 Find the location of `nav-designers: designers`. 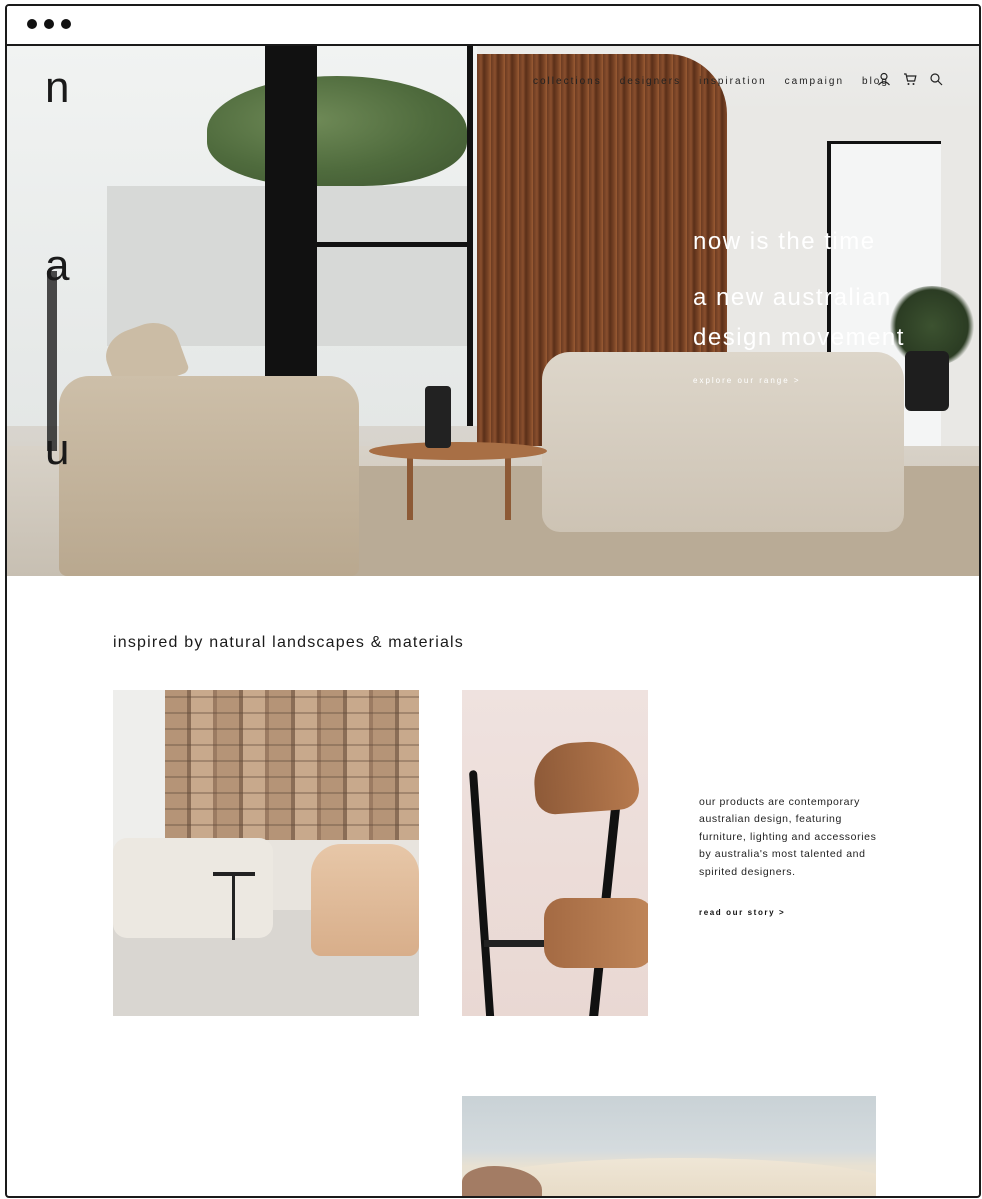

nav-designers: designers is located at coordinates (650, 81).